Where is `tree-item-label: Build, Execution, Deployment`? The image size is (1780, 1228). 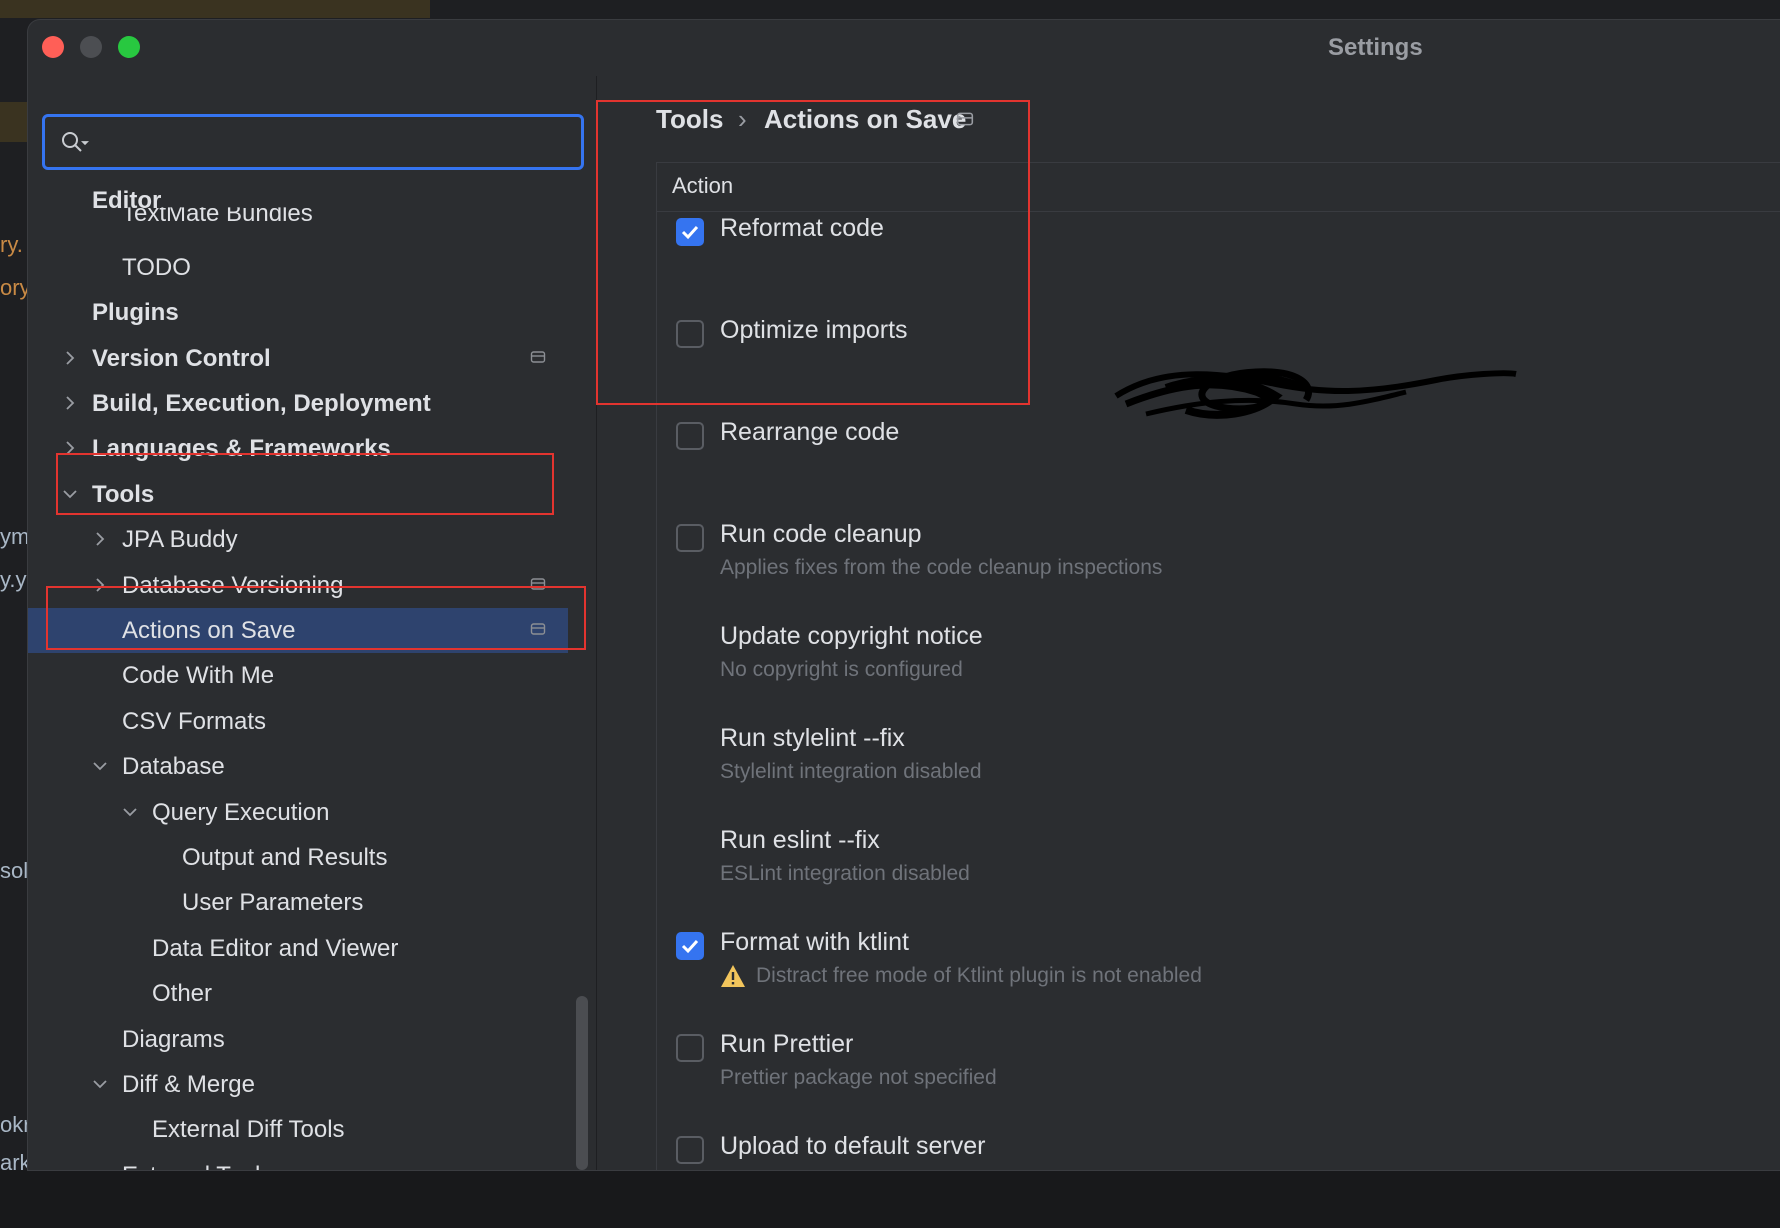 tree-item-label: Build, Execution, Deployment is located at coordinates (261, 403).